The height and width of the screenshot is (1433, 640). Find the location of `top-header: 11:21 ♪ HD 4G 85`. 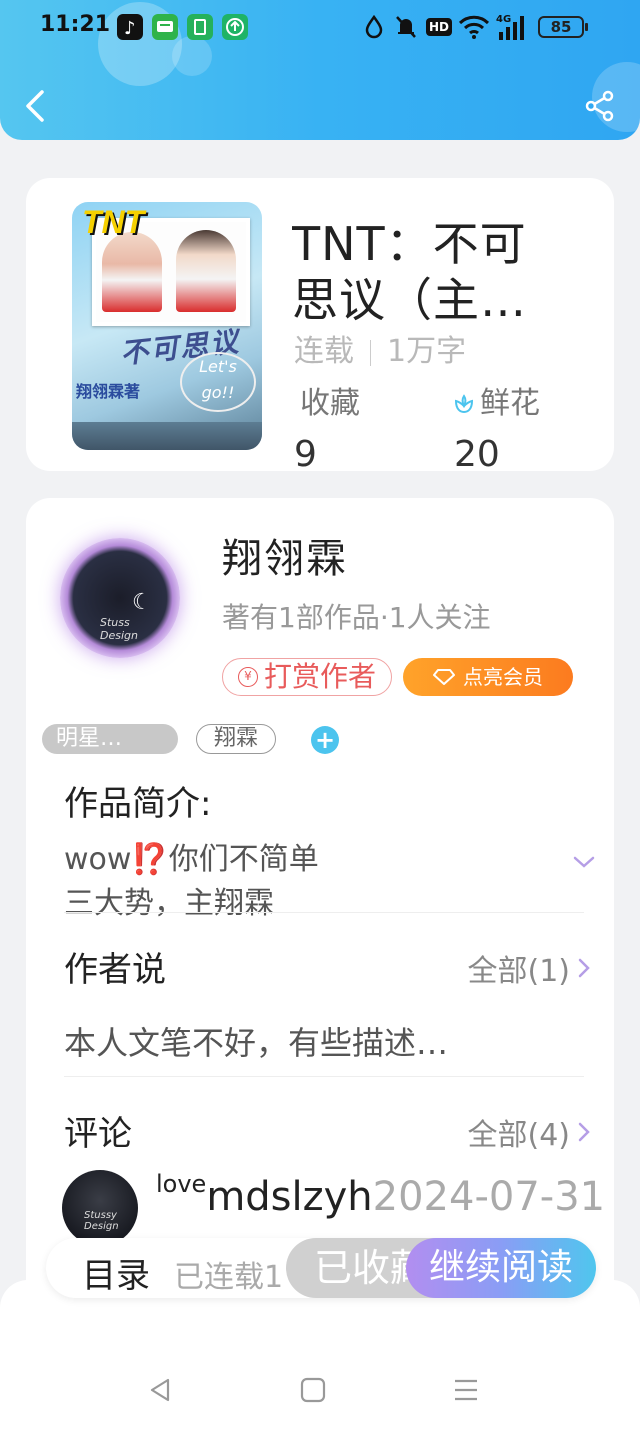

top-header: 11:21 ♪ HD 4G 85 is located at coordinates (320, 70).